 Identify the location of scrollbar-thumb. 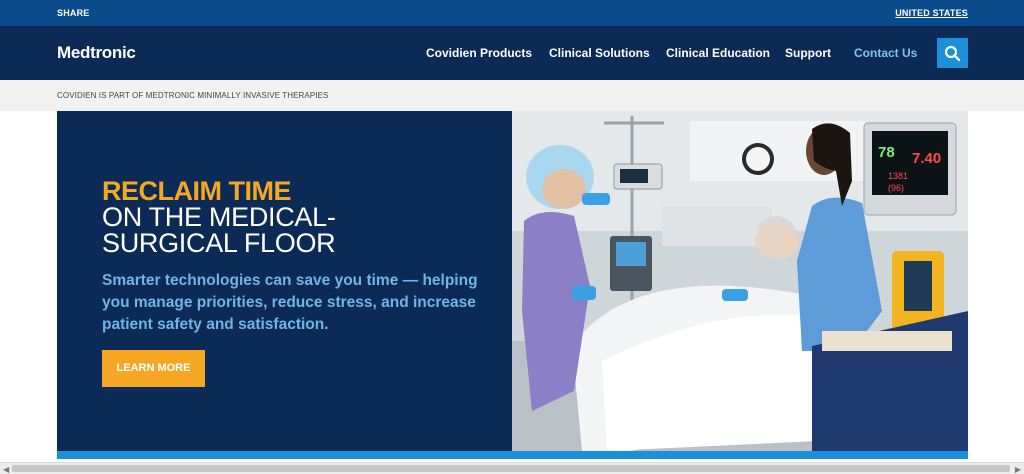
(511, 468).